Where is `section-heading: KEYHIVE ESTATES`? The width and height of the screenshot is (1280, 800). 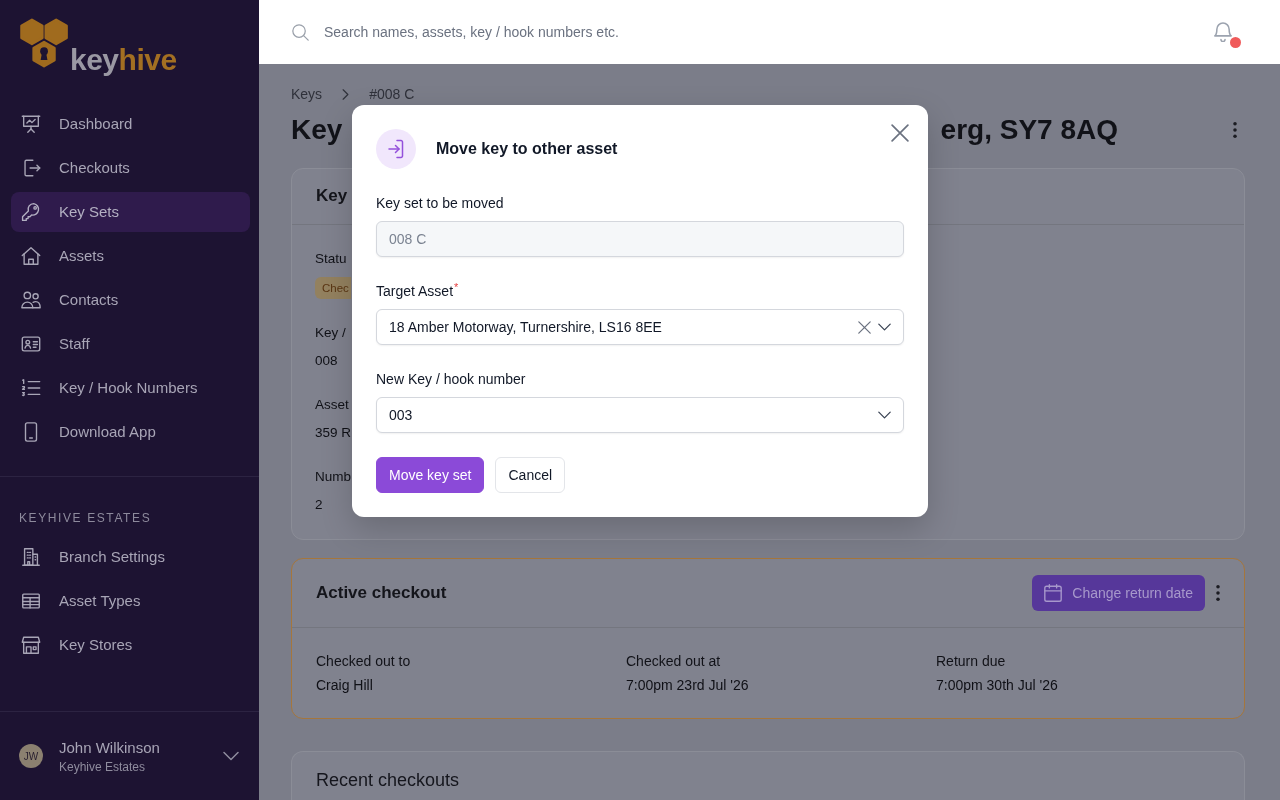
section-heading: KEYHIVE ESTATES is located at coordinates (85, 518).